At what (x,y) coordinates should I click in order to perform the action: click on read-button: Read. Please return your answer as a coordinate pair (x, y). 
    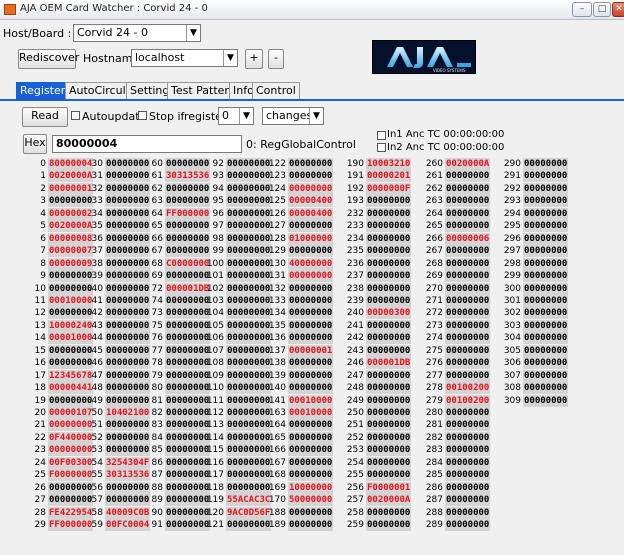
    Looking at the image, I should click on (45, 117).